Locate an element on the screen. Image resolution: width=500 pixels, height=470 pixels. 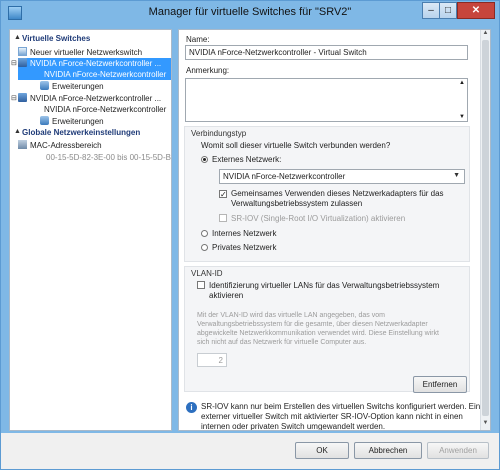
footer-bar: OK Abbrechen Anwenden is located at coordinates (250, 451).